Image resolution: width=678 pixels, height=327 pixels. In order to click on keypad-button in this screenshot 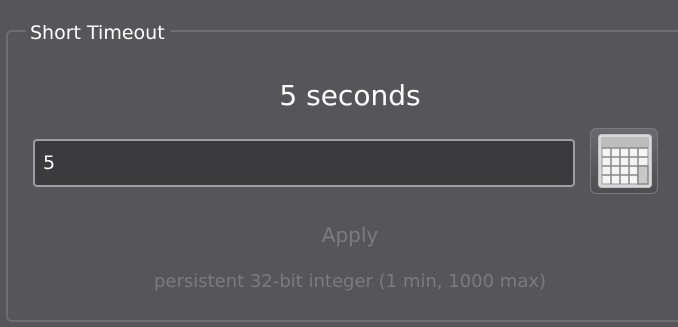, I will do `click(624, 161)`.